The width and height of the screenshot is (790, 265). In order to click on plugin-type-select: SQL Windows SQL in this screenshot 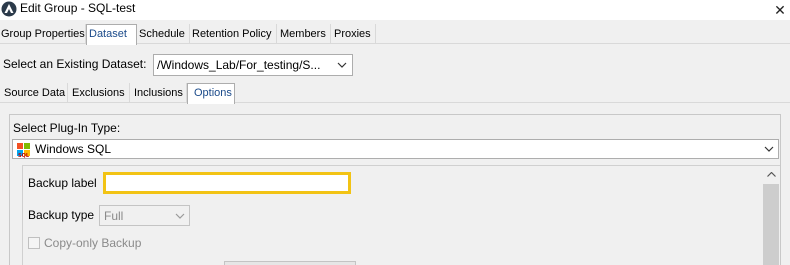, I will do `click(395, 149)`.